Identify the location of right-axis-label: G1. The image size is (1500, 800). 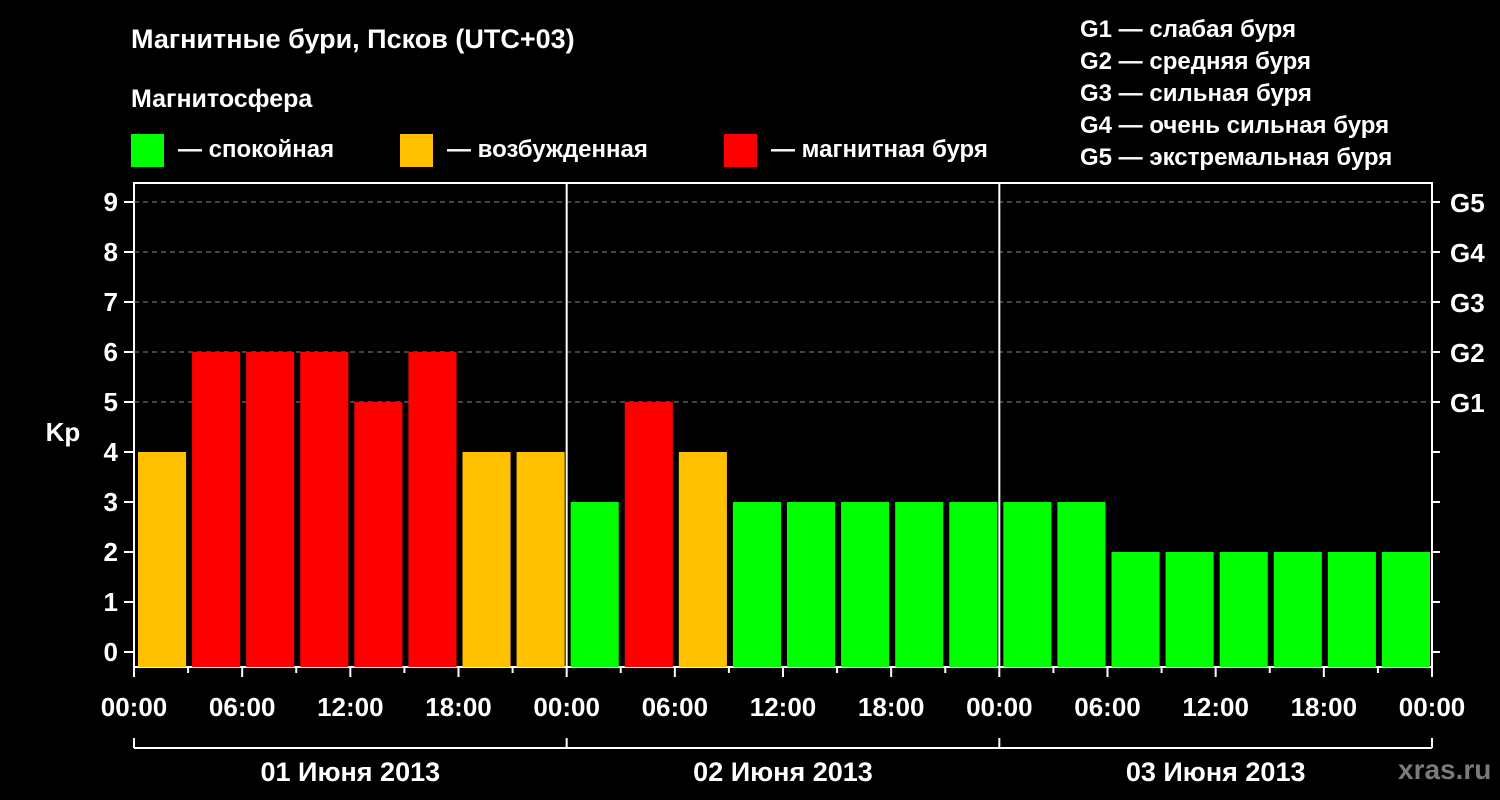
(1467, 403).